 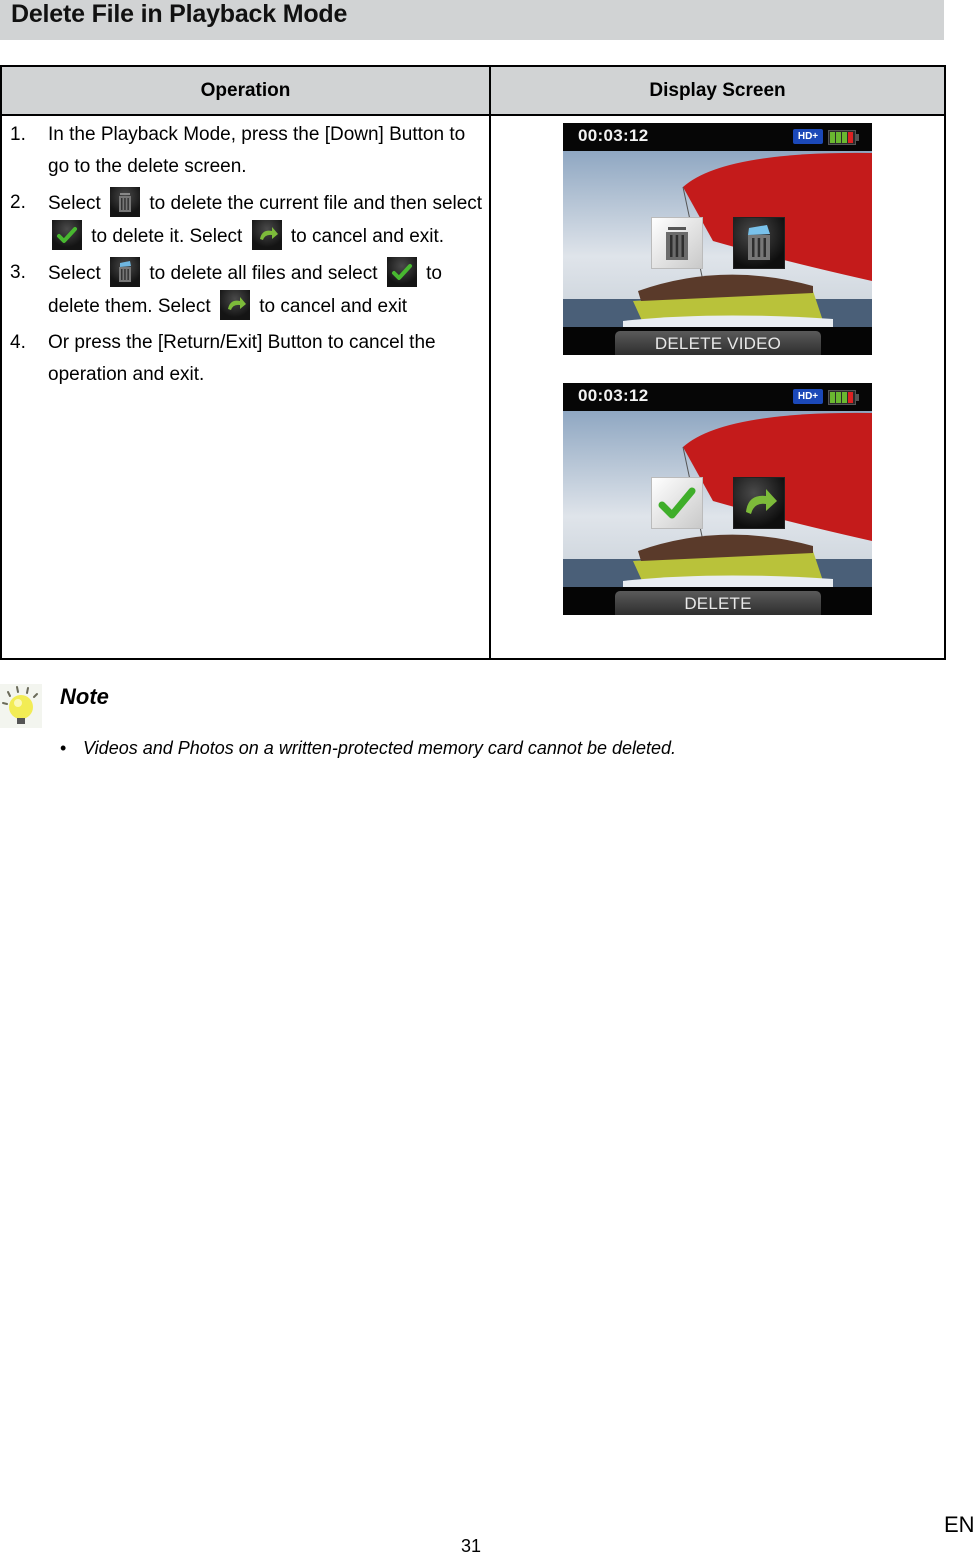 What do you see at coordinates (959, 1524) in the screenshot?
I see `language-marker: EN` at bounding box center [959, 1524].